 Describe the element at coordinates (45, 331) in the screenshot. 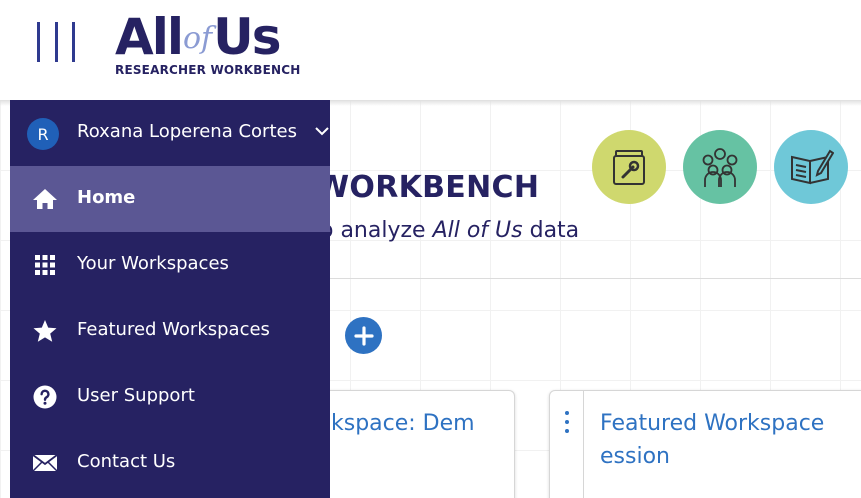

I see `star-icon` at that location.